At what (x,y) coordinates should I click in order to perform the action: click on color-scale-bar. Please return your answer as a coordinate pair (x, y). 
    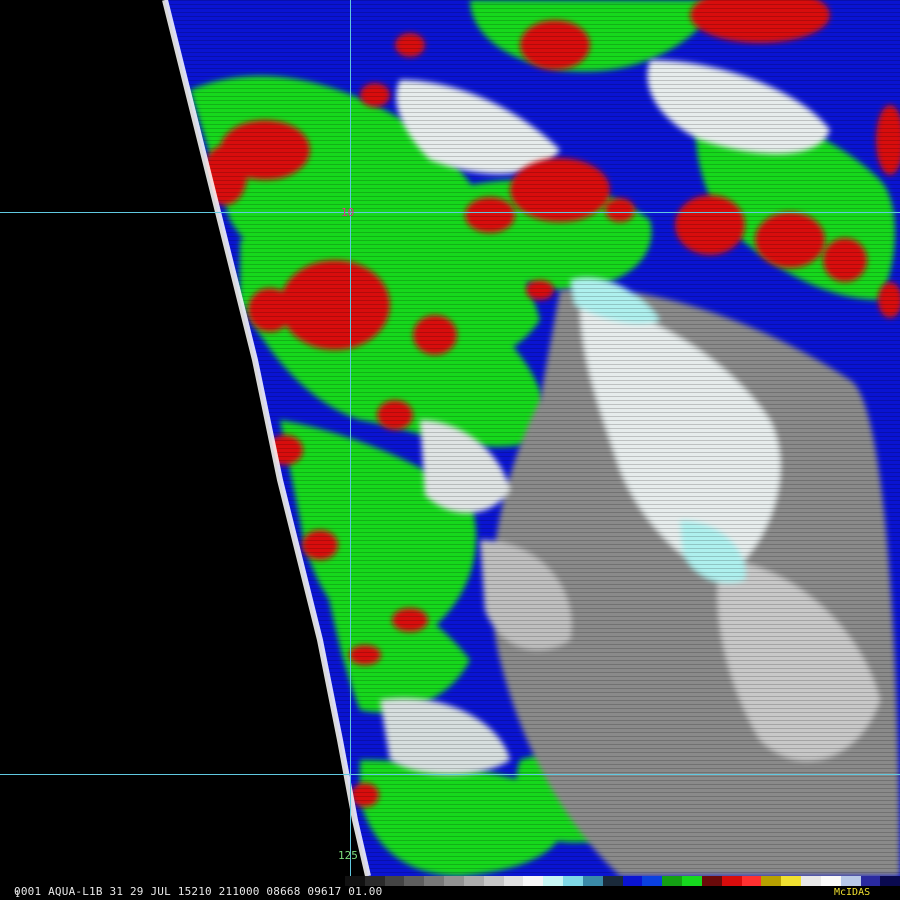
    Looking at the image, I should click on (622, 881).